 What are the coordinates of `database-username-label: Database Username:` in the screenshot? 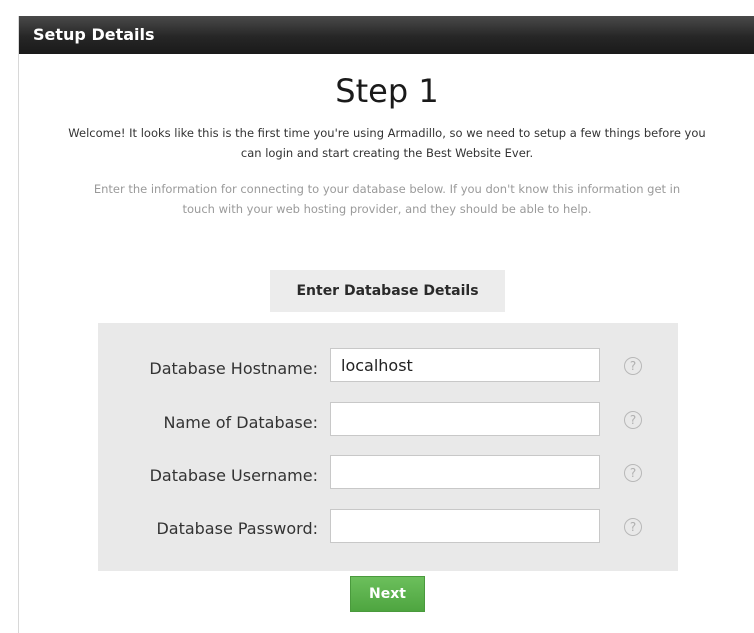 It's located at (233, 475).